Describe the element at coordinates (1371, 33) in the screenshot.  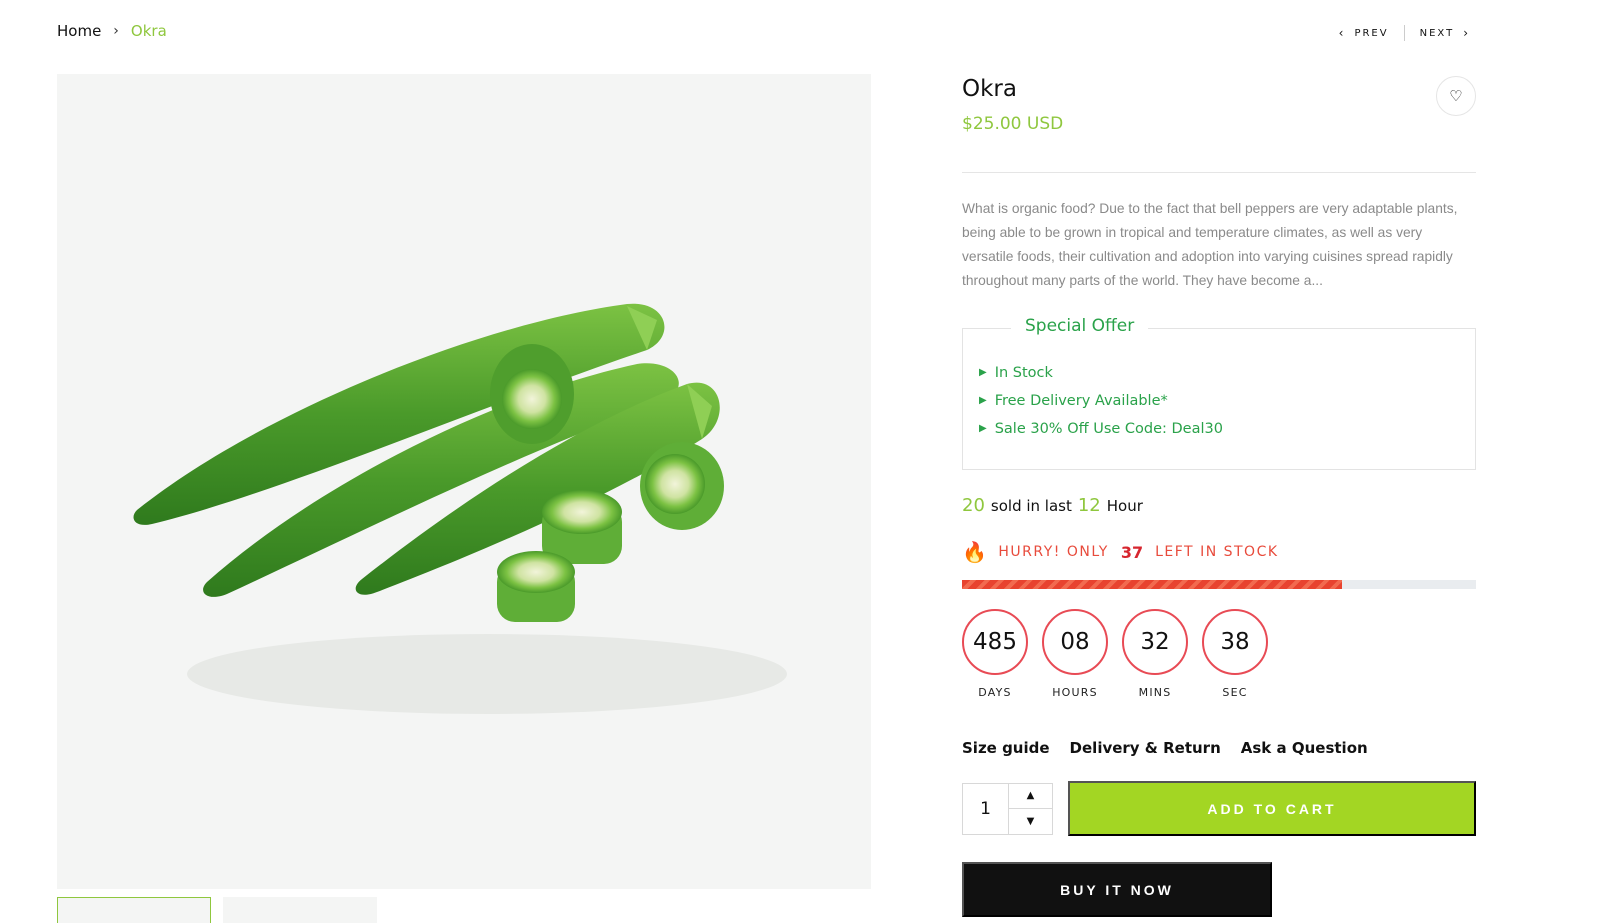
I see `prev-label: PREV` at that location.